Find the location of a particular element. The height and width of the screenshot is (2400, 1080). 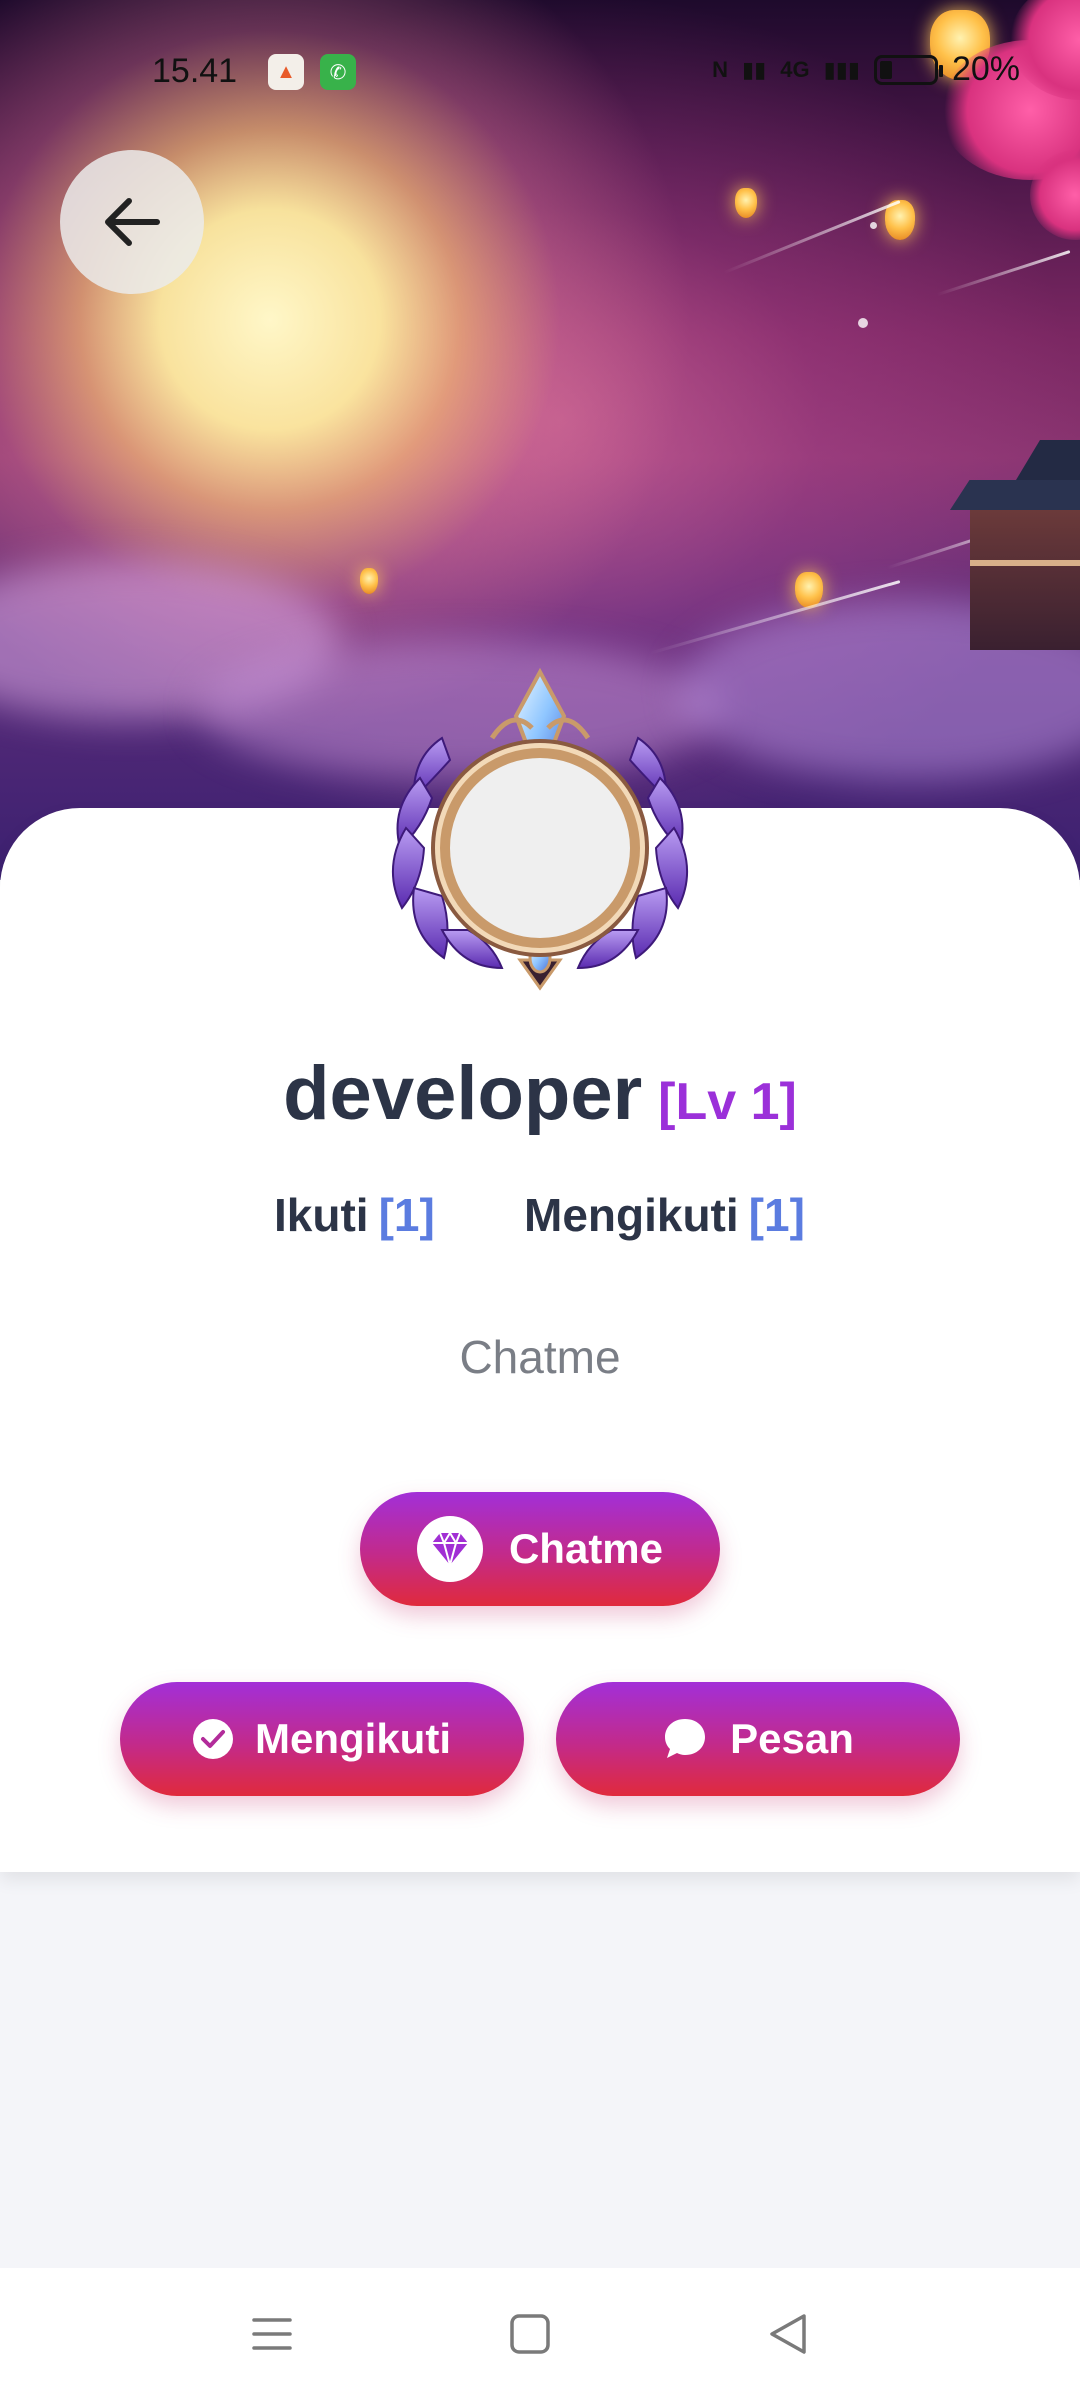

menu-button is located at coordinates (272, 2334).